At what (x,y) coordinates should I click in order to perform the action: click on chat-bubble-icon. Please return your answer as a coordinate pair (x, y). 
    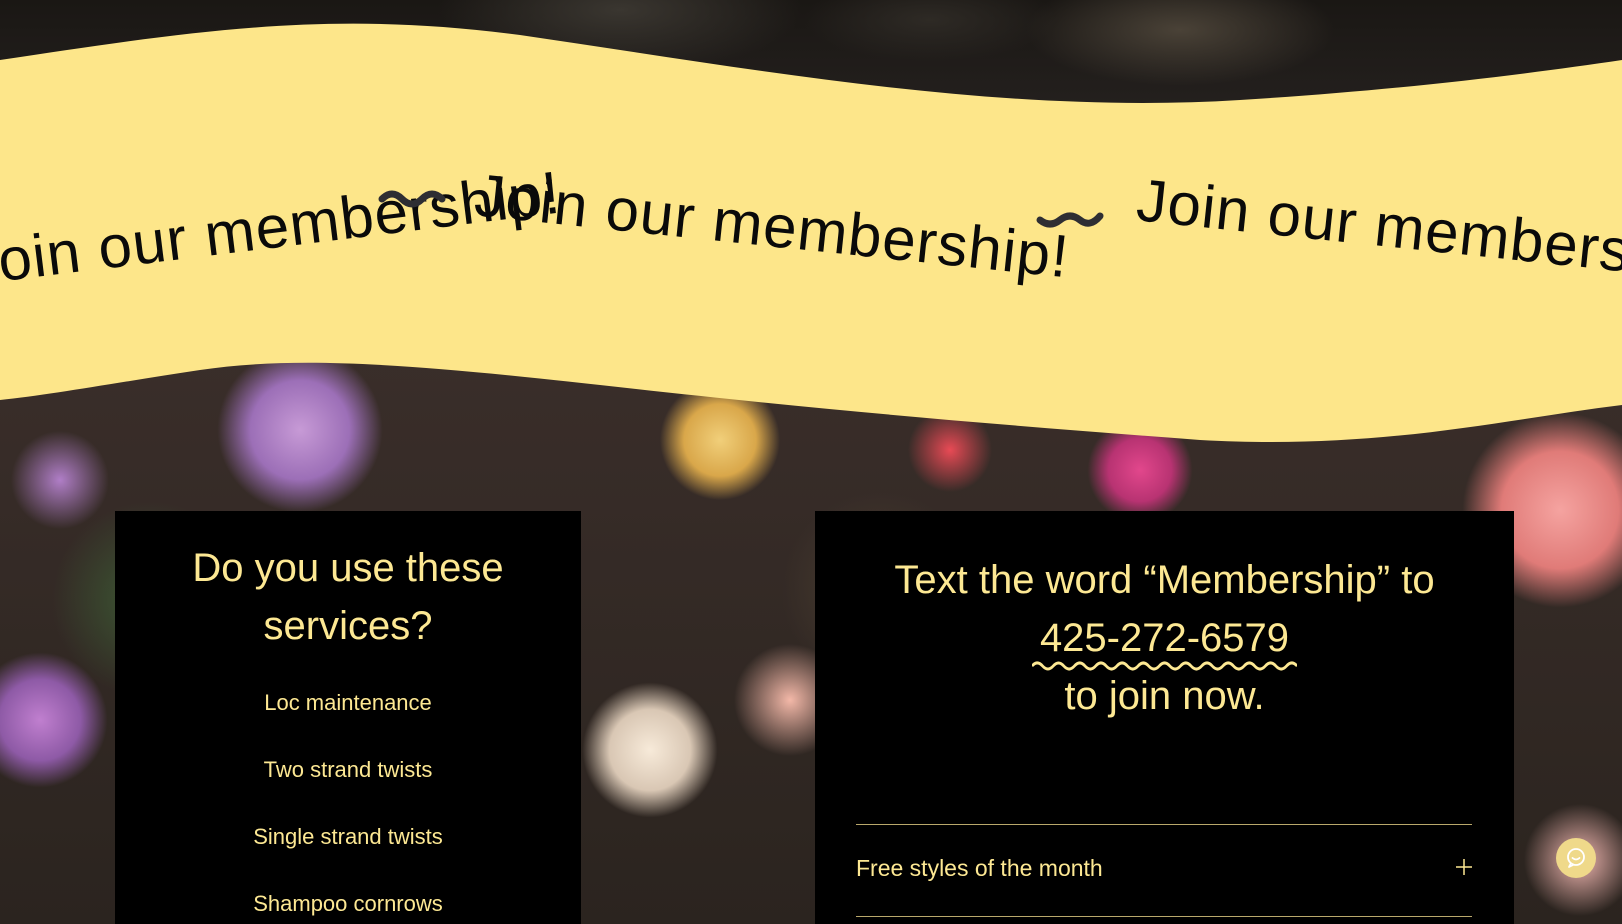
    Looking at the image, I should click on (1576, 858).